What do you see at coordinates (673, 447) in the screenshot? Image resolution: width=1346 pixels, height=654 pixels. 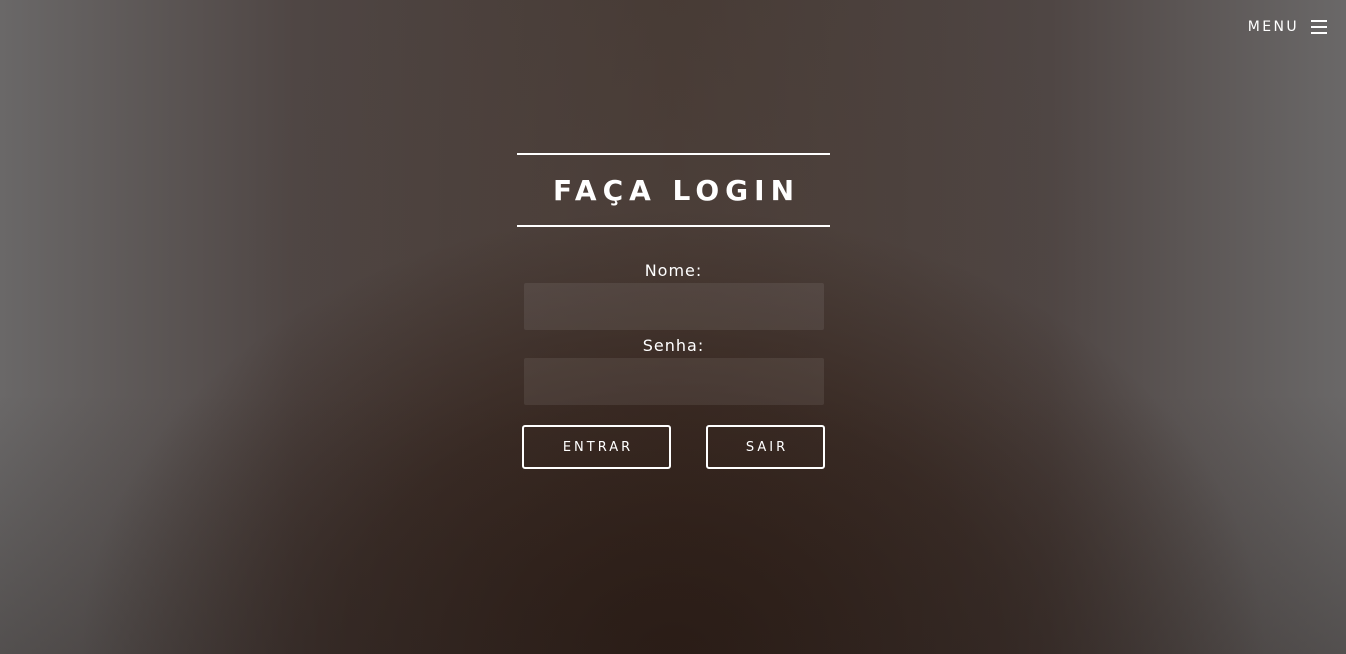 I see `form-actions: ENTRAR SAIR` at bounding box center [673, 447].